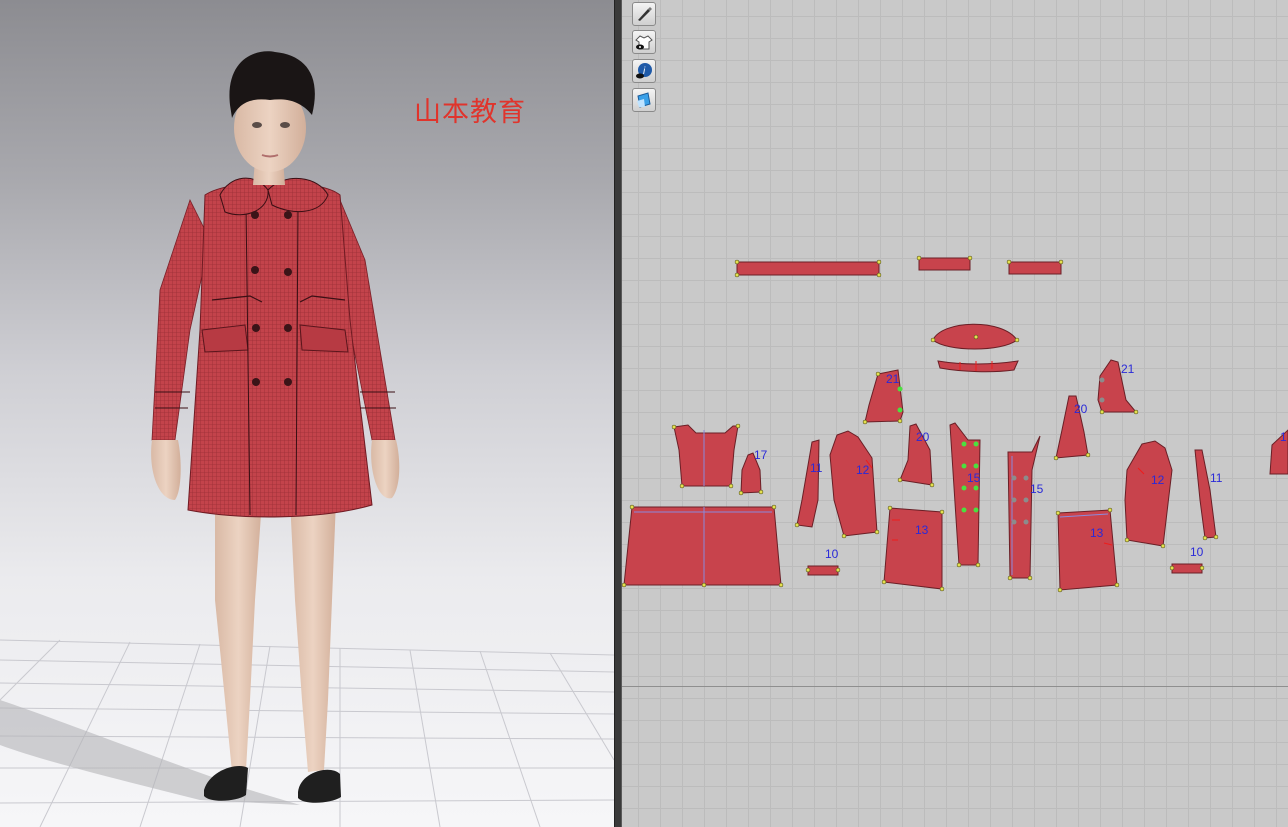 The image size is (1288, 827). I want to click on piece-11a, so click(808, 483).